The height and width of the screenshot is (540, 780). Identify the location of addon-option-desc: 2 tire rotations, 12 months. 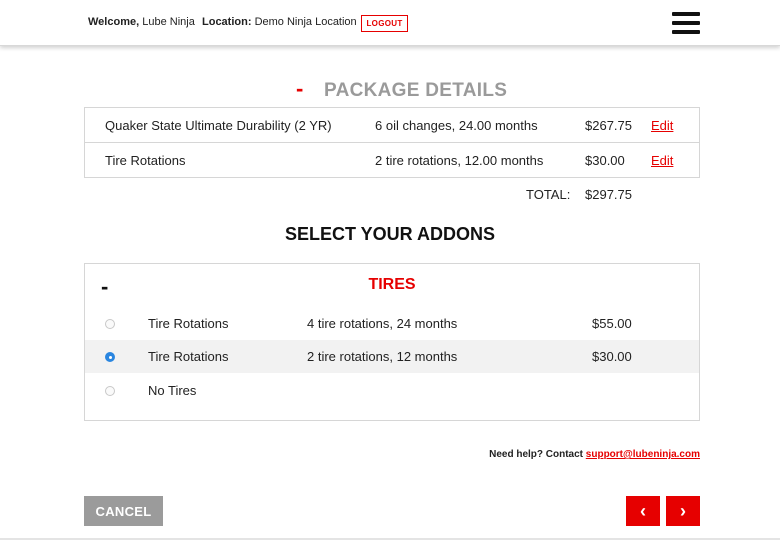
(382, 356).